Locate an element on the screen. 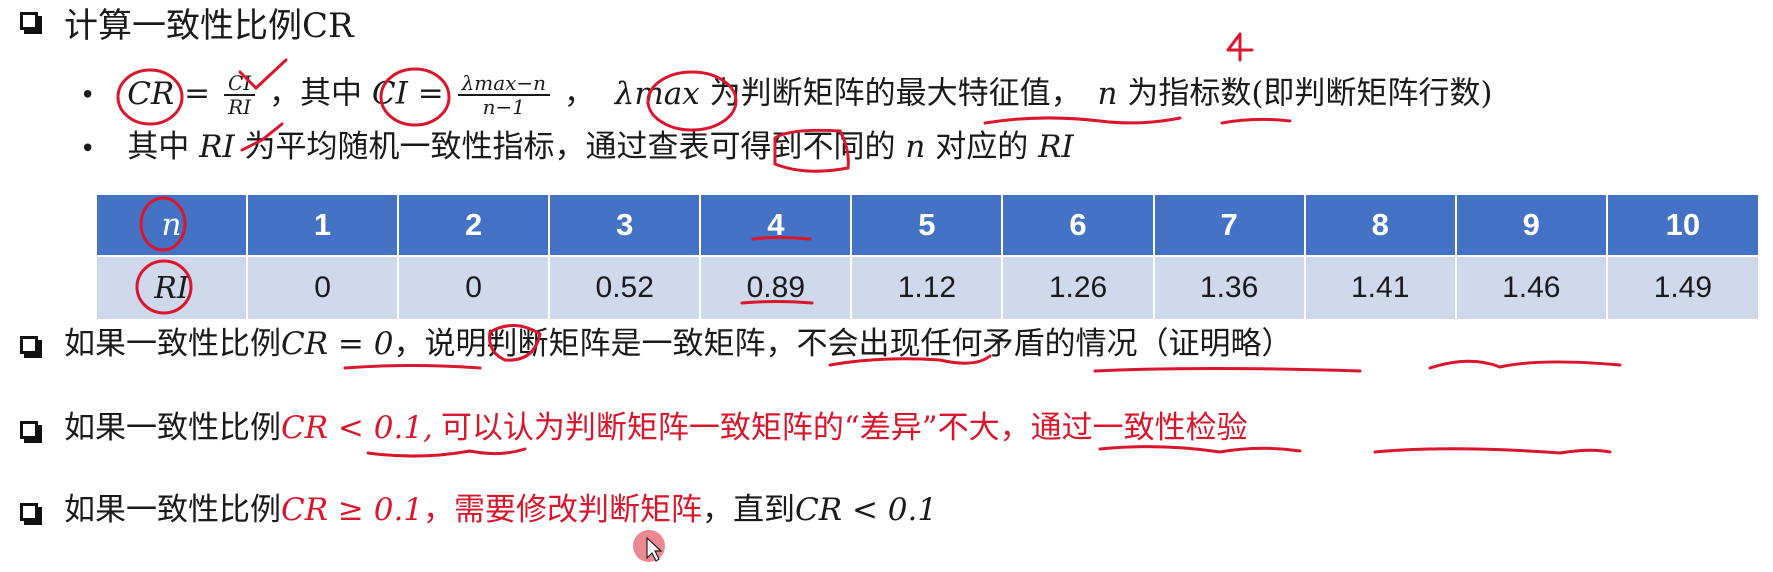 The image size is (1773, 572). underline-max-eigenvalue is located at coordinates (1082, 120).